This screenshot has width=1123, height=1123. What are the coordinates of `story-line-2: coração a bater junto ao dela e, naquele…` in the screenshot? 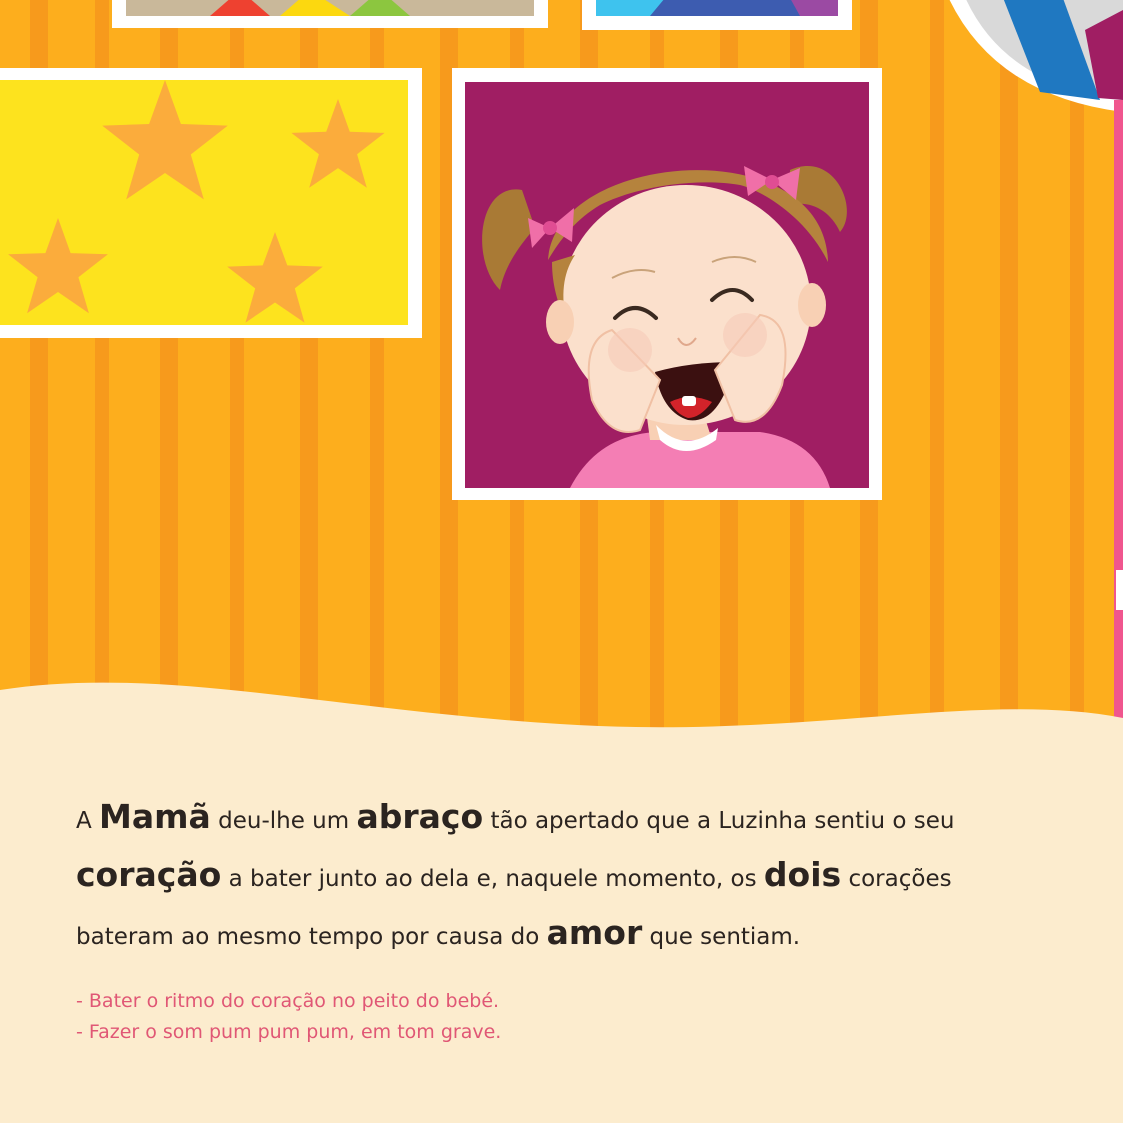 It's located at (571, 877).